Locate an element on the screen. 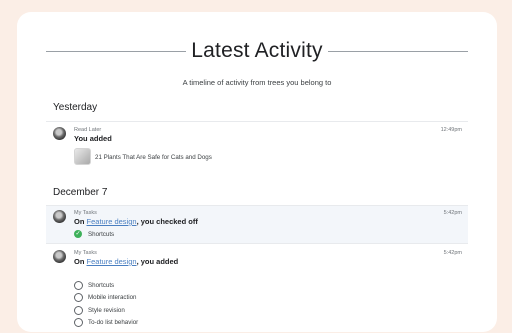 This screenshot has width=512, height=333. bookmark-thumbnail is located at coordinates (82, 156).